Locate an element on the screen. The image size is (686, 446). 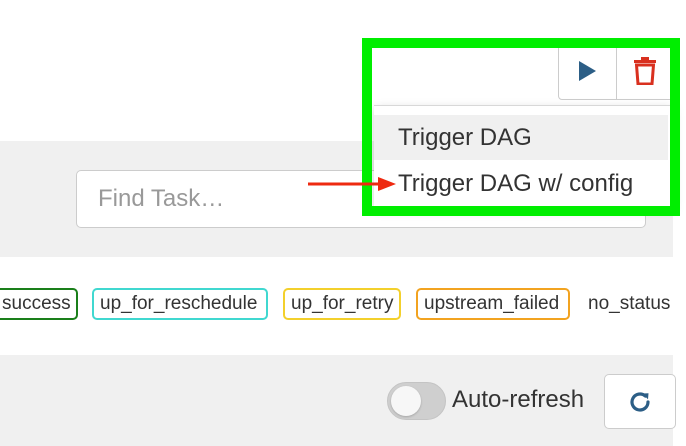
trigger-dropdown-menu: Trigger DAG Trigger DAG w/ config is located at coordinates (524, 155).